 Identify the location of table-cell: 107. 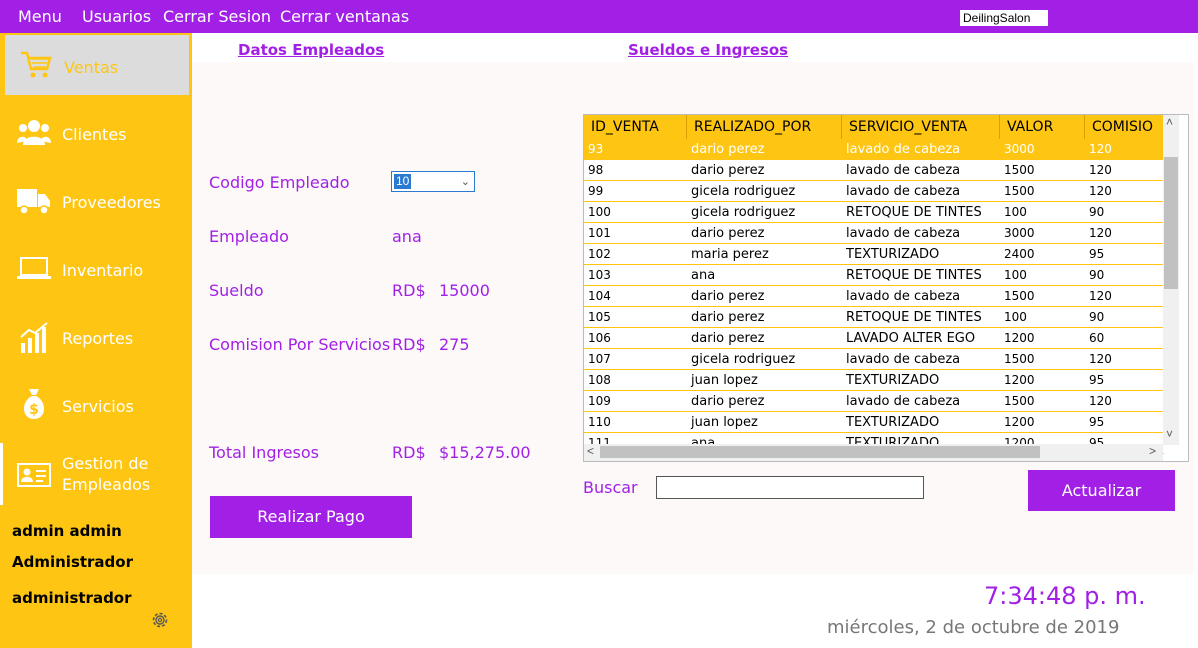
(599, 359).